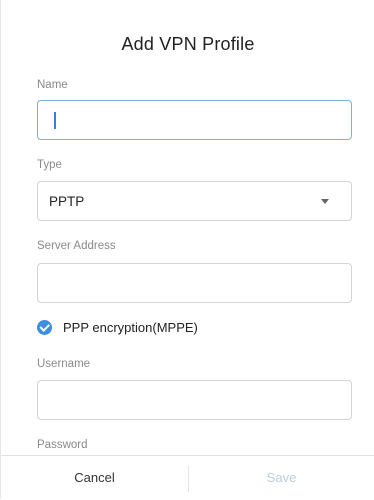 This screenshot has width=374, height=500. Describe the element at coordinates (44, 327) in the screenshot. I see `check-circle-icon` at that location.